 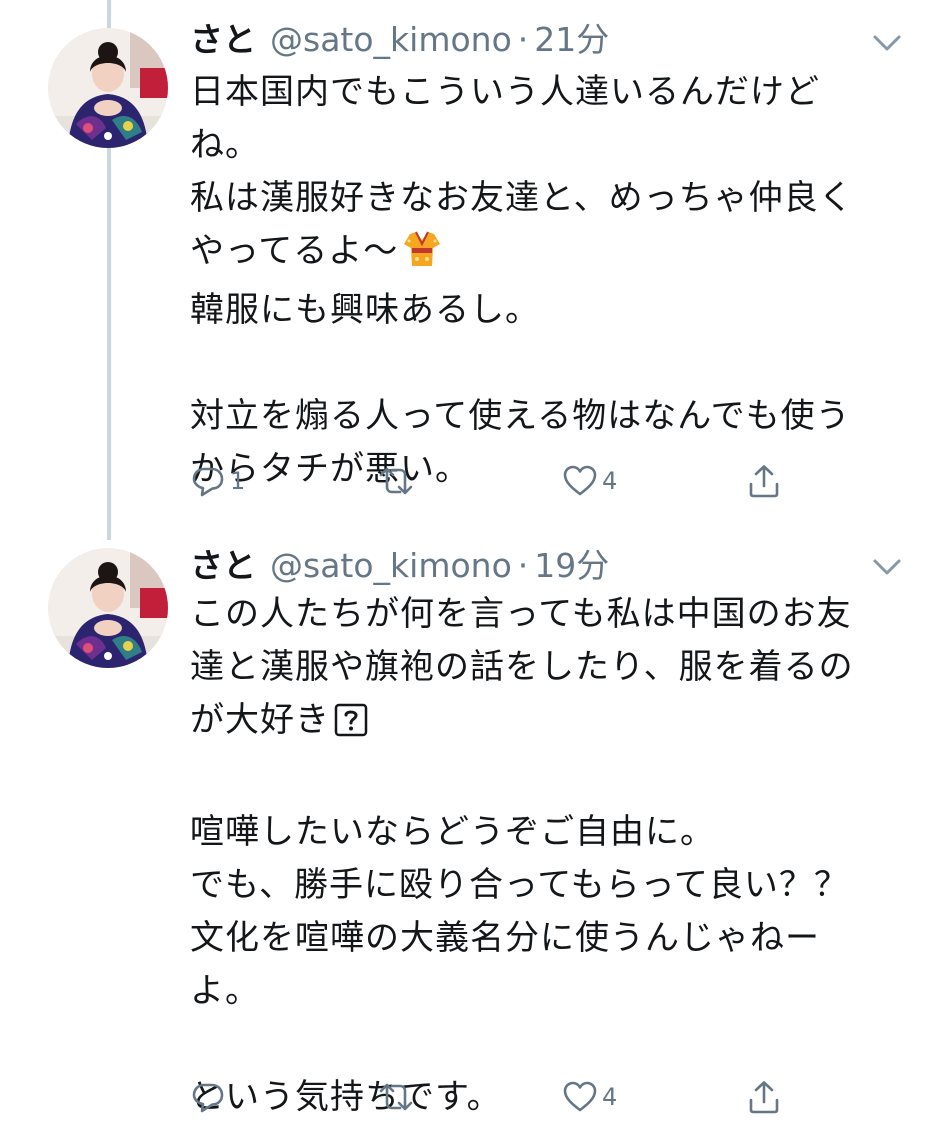 What do you see at coordinates (294, 251) in the screenshot?
I see `tweet-text-line: やってるよ～` at bounding box center [294, 251].